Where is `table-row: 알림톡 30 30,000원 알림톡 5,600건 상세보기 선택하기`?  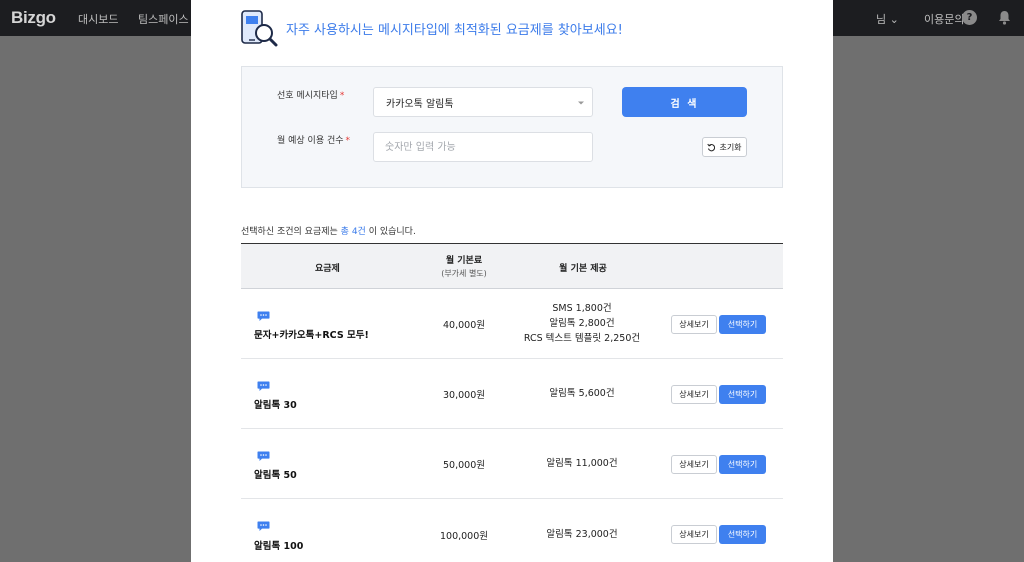 table-row: 알림톡 30 30,000원 알림톡 5,600건 상세보기 선택하기 is located at coordinates (512, 394).